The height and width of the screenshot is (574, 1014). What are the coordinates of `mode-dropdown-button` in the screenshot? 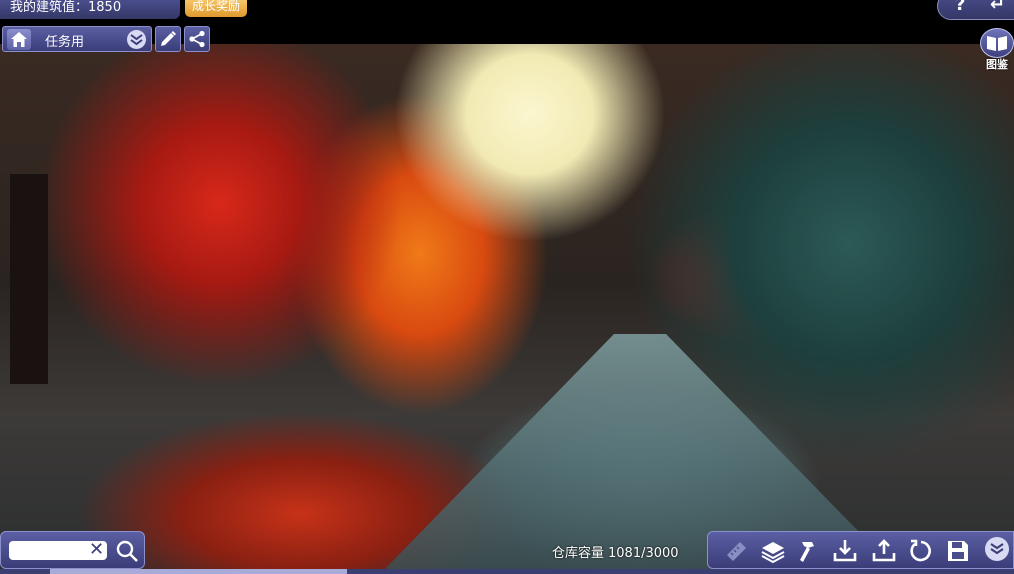 It's located at (136, 39).